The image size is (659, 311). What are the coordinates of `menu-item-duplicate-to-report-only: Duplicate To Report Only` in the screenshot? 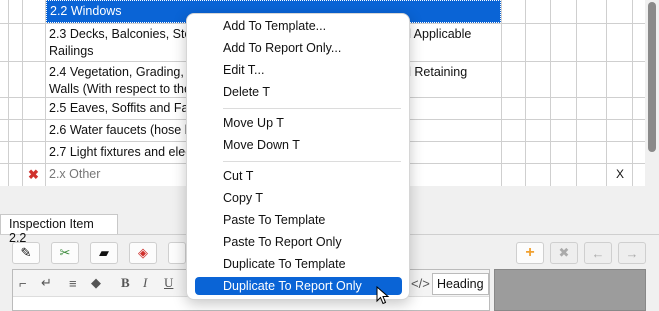 It's located at (298, 286).